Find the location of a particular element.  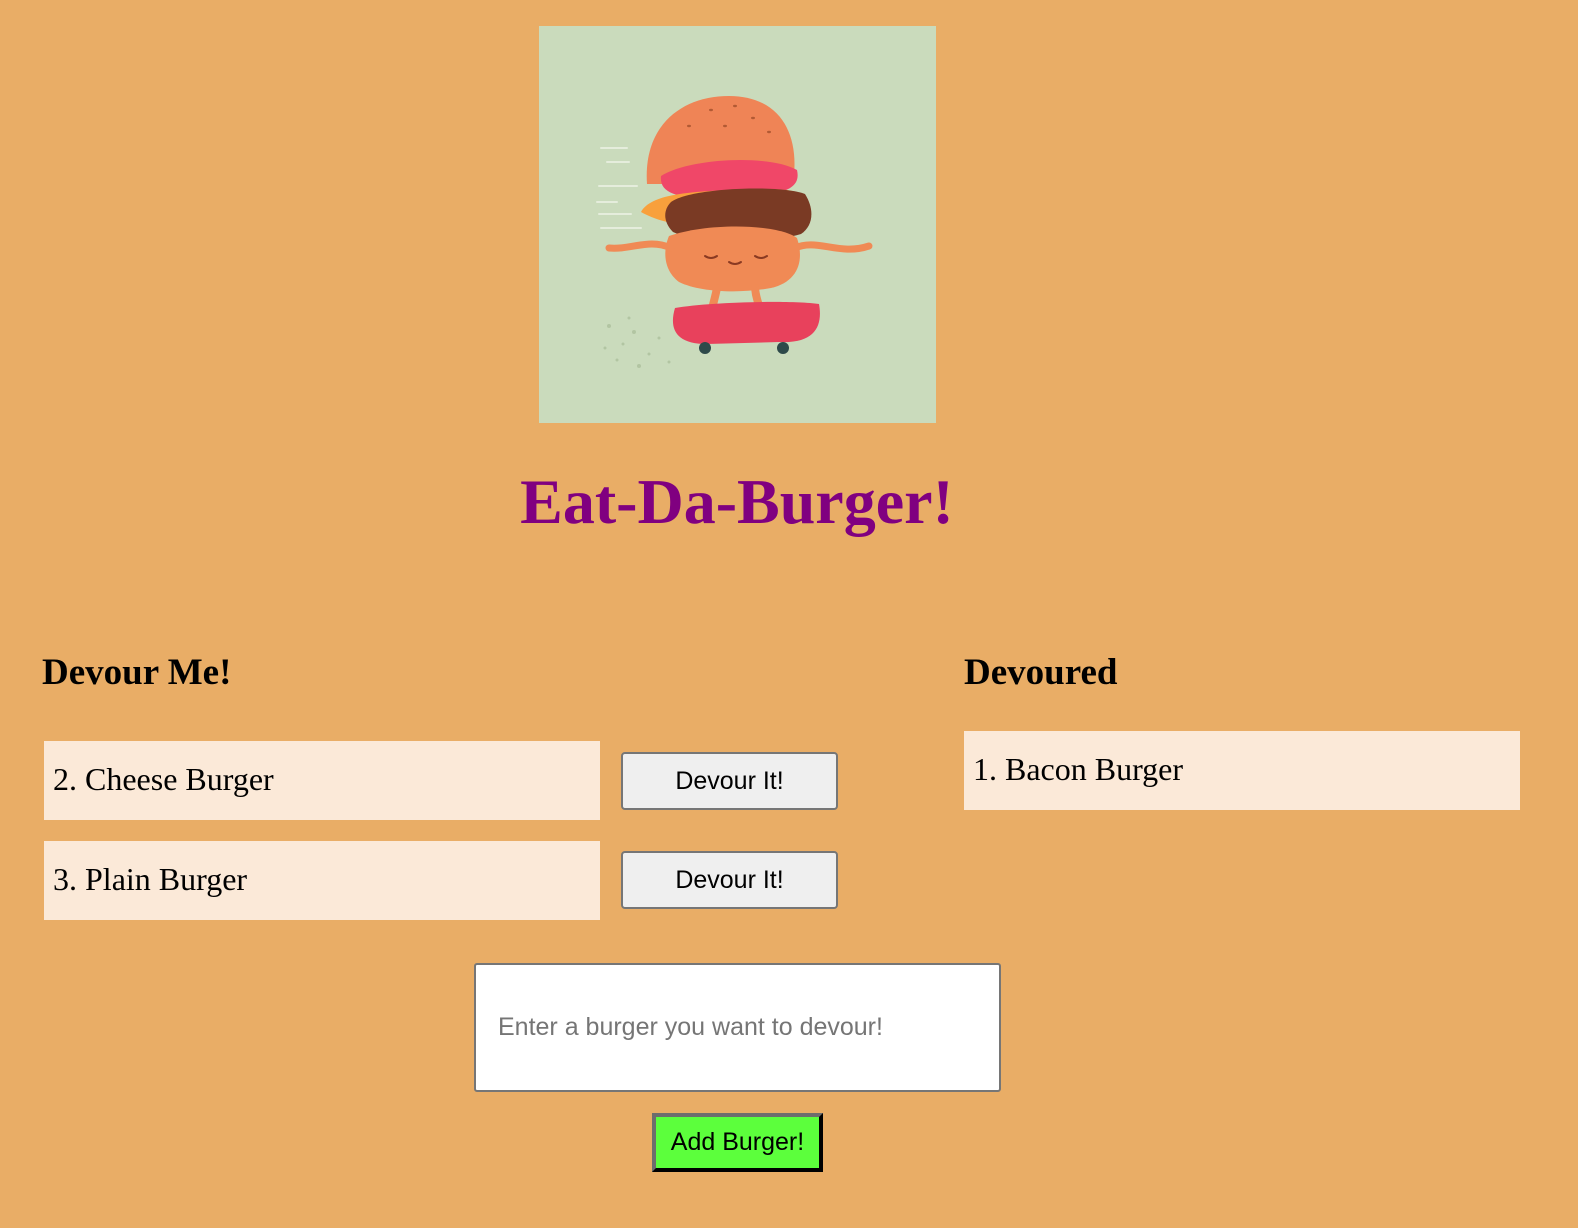

devour-me-heading: Devour Me! is located at coordinates (137, 672).